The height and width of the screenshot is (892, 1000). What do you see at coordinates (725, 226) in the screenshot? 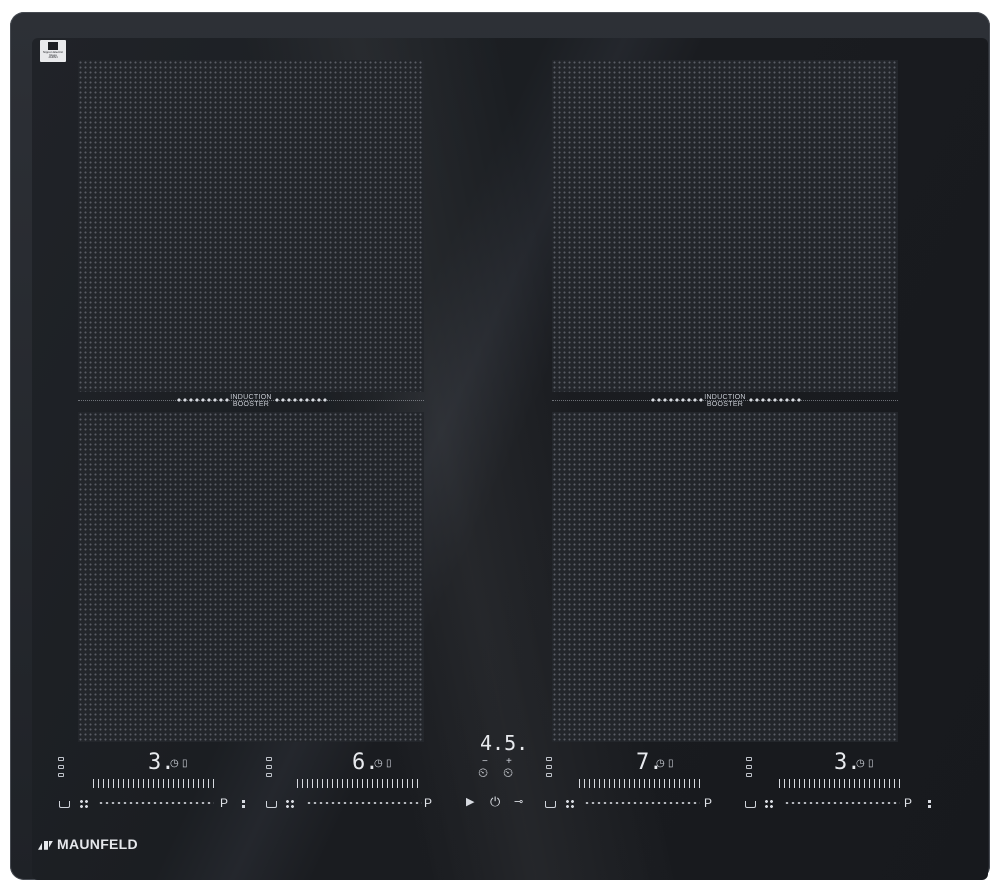
I see `cooking-zone-right-top` at bounding box center [725, 226].